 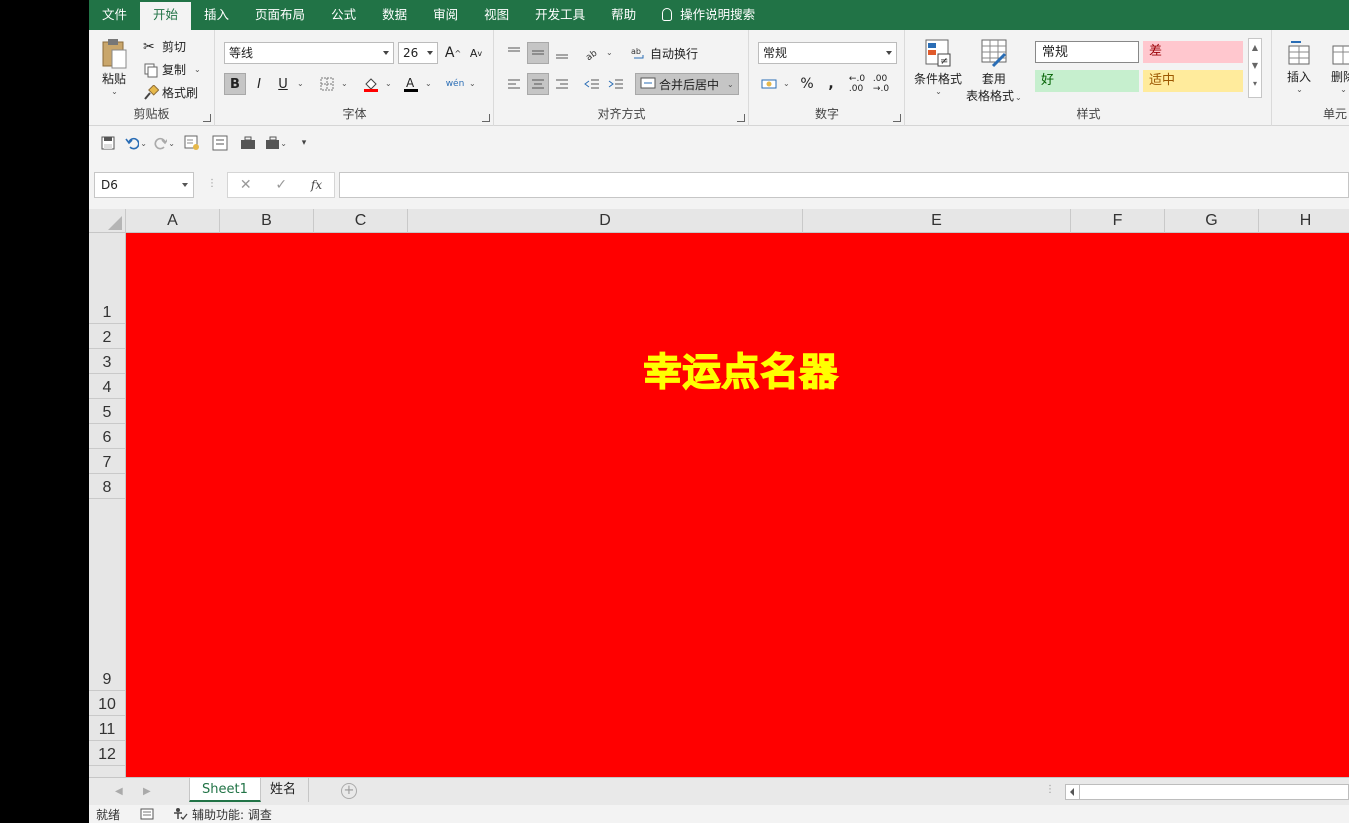 I want to click on row-header-7: 7, so click(x=107, y=461).